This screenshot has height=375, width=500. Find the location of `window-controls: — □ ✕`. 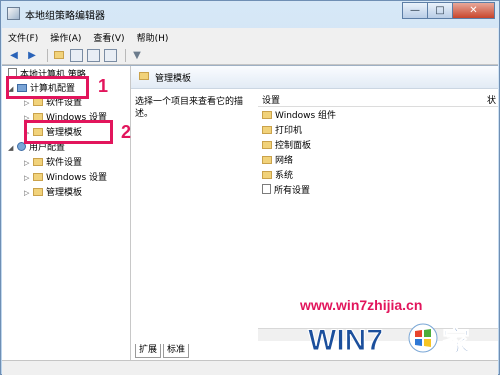

window-controls: — □ ✕ is located at coordinates (448, 11).